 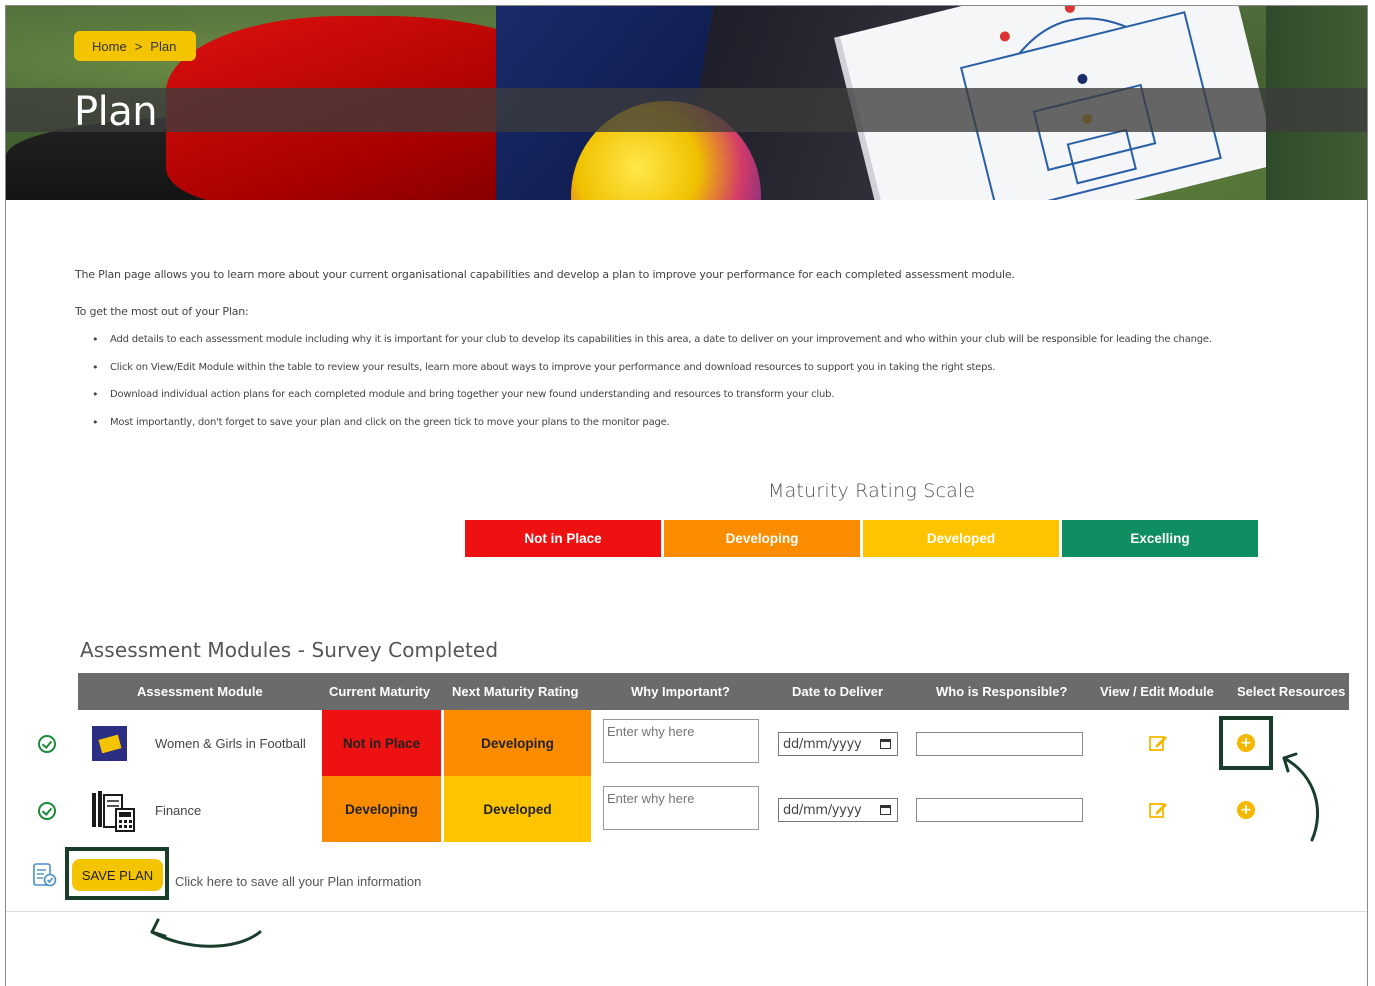 I want to click on document-check-icon, so click(x=45, y=875).